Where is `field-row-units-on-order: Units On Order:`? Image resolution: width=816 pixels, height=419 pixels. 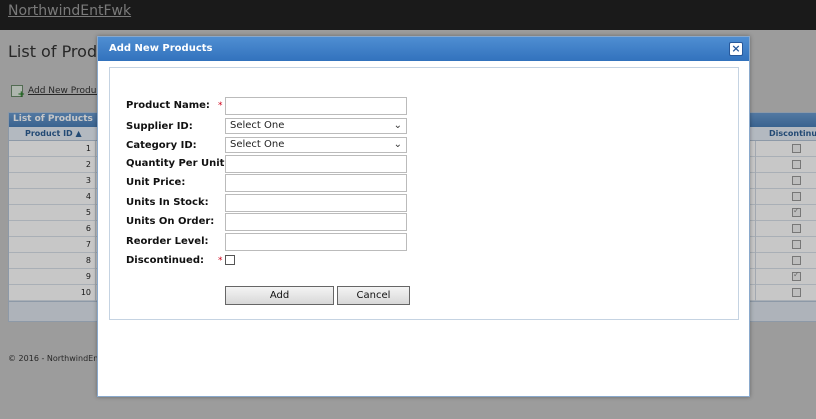 field-row-units-on-order: Units On Order: is located at coordinates (276, 222).